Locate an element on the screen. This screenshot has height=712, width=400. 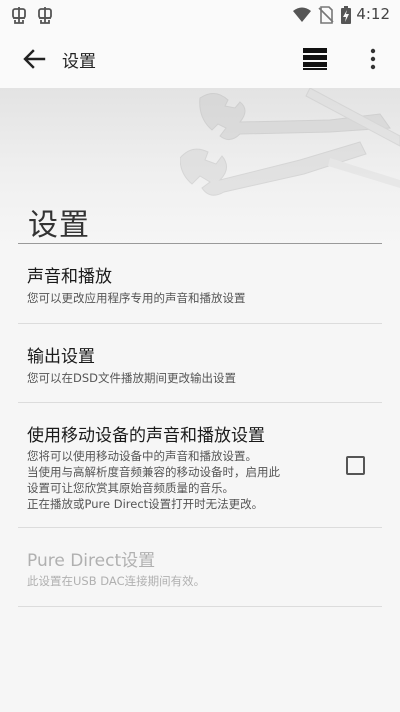
pref-summary: 您可以更改应用程序专用的声音和播放设置 is located at coordinates (136, 298).